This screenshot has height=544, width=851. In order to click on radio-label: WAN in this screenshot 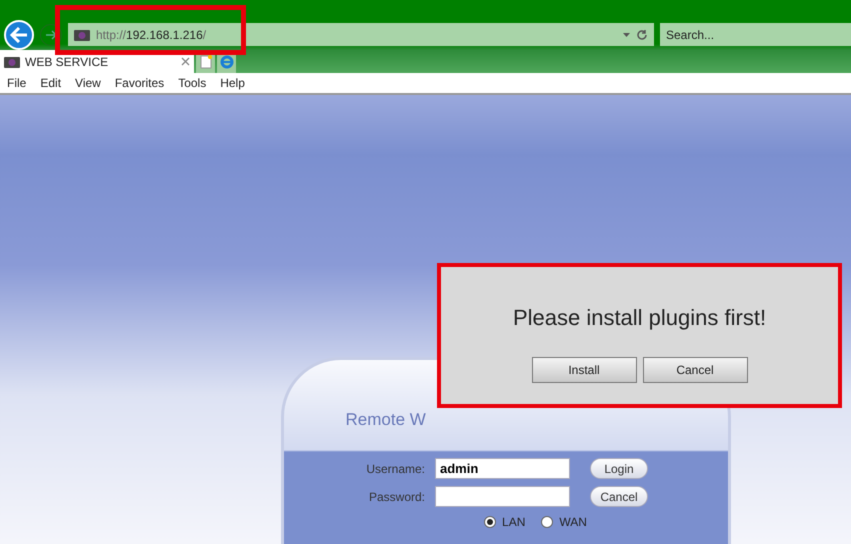, I will do `click(573, 522)`.